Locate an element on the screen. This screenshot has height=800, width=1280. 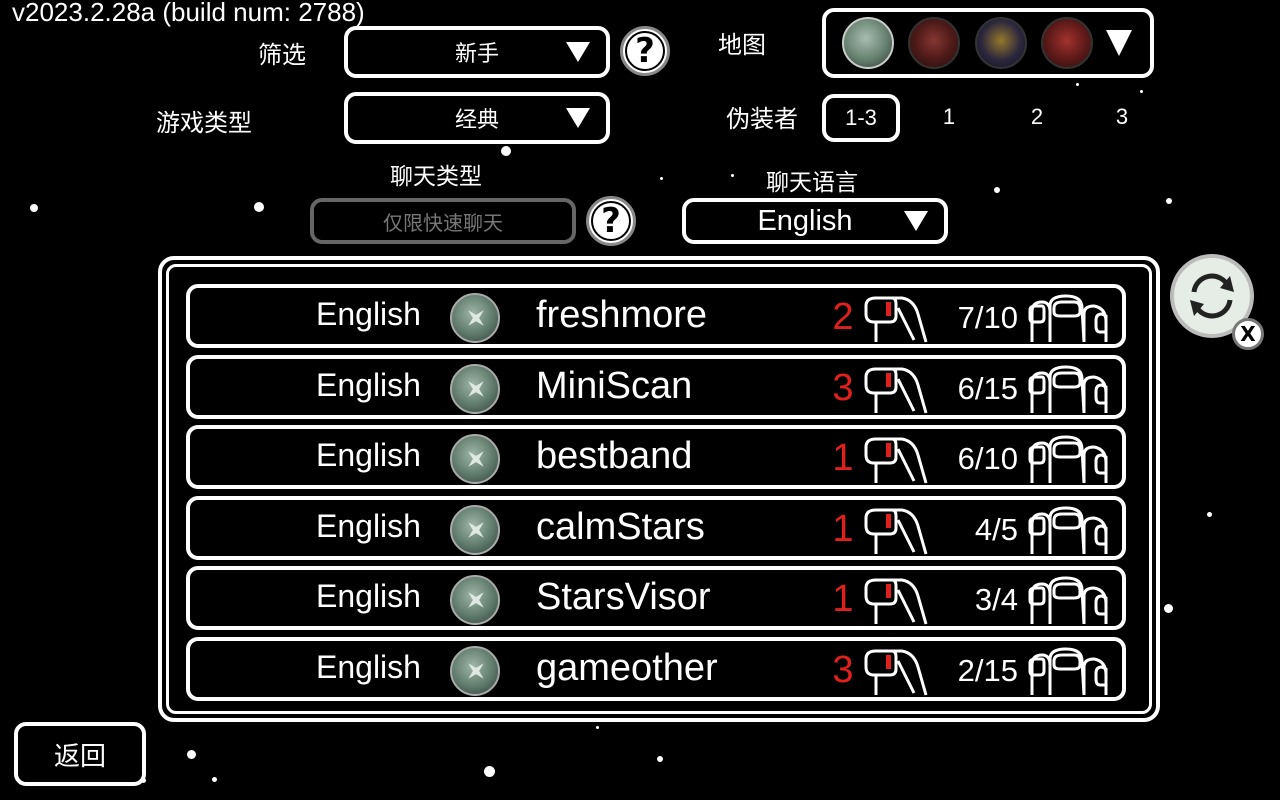
map-label: 地图 is located at coordinates (742, 45).